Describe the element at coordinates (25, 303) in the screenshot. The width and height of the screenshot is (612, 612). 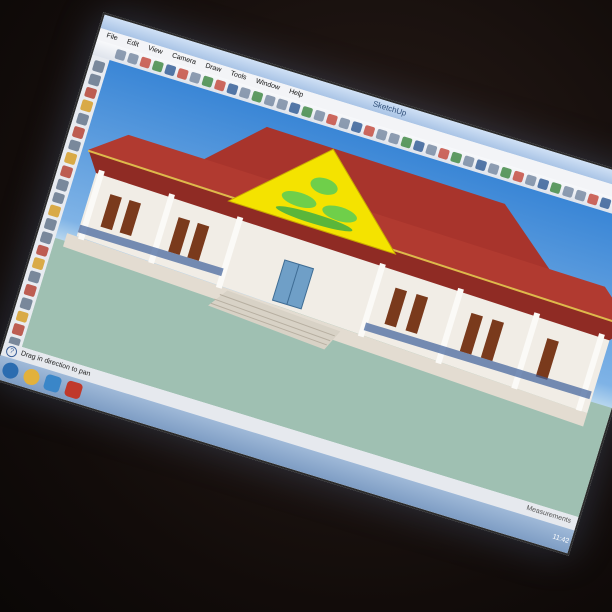
I see `palette-orbit-icon` at that location.